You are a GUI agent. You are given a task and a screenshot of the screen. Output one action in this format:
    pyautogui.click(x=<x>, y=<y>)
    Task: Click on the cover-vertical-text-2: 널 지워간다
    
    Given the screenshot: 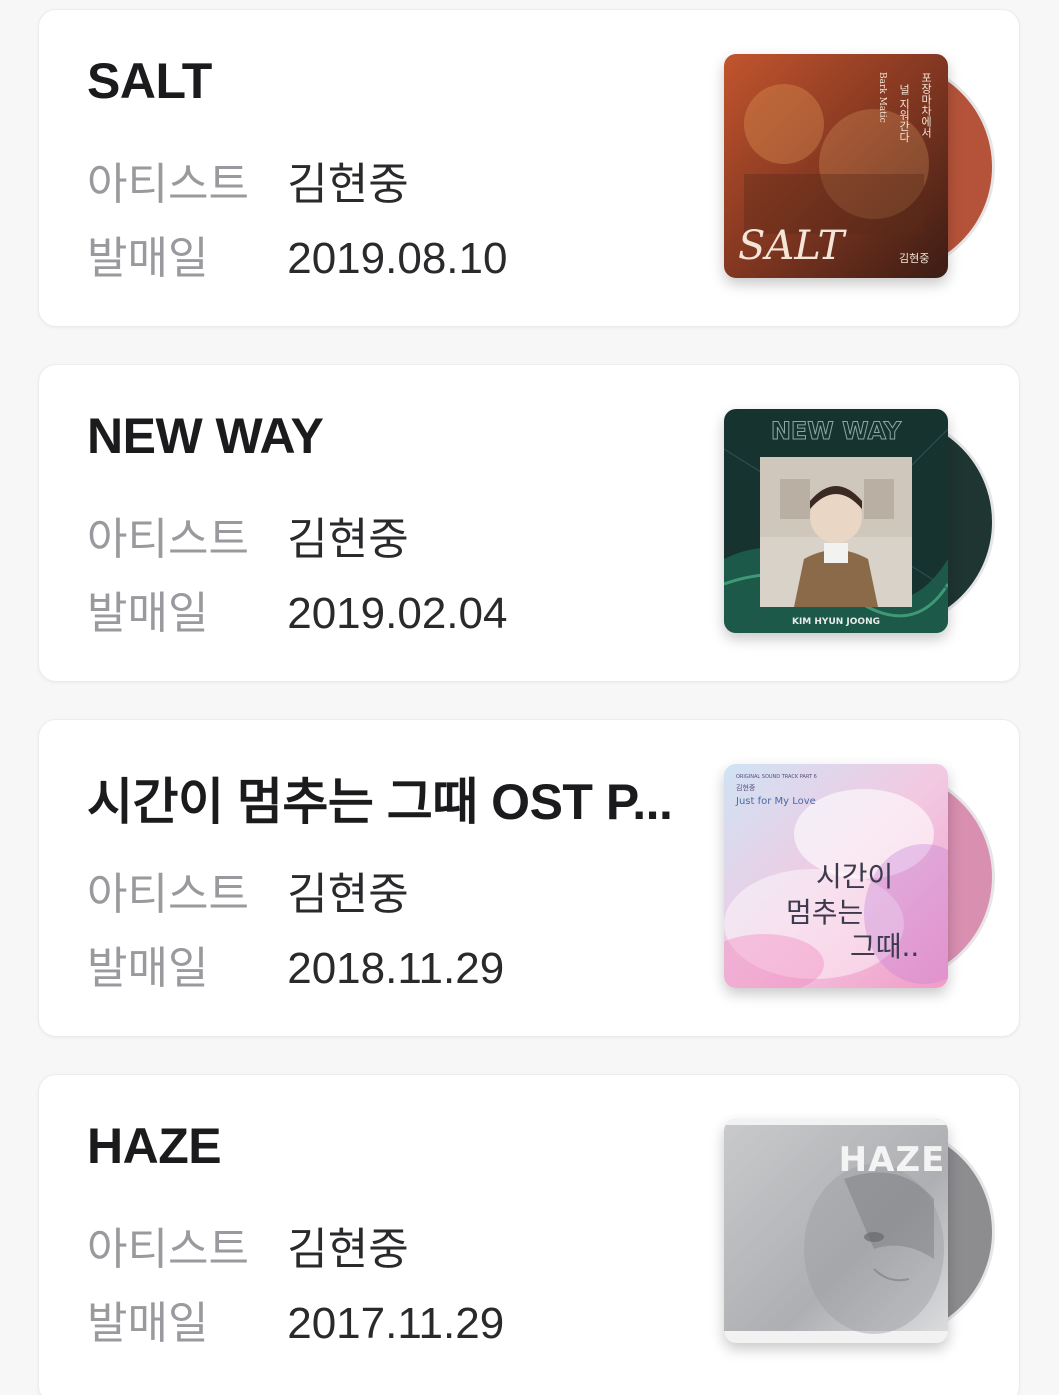 What is the action you would take?
    pyautogui.click(x=904, y=113)
    